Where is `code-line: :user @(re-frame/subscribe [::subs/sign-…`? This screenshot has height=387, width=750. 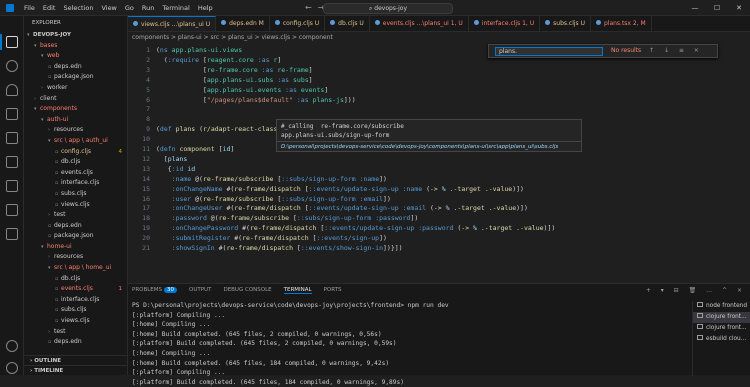
code-line: :user @(re-frame/subscribe [::subs/sign-… is located at coordinates (273, 200).